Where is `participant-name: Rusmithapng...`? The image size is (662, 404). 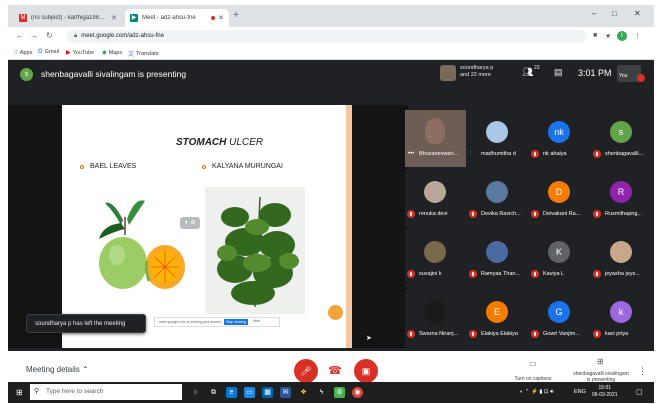
participant-name: Rusmithapng... is located at coordinates (623, 214).